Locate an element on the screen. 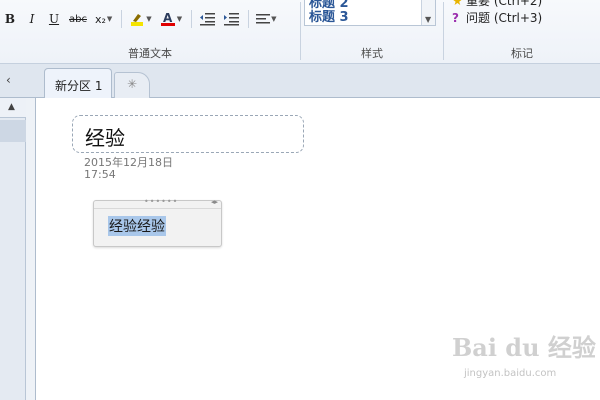  tag-label: 重要 (Ctrl+2) is located at coordinates (504, 4).